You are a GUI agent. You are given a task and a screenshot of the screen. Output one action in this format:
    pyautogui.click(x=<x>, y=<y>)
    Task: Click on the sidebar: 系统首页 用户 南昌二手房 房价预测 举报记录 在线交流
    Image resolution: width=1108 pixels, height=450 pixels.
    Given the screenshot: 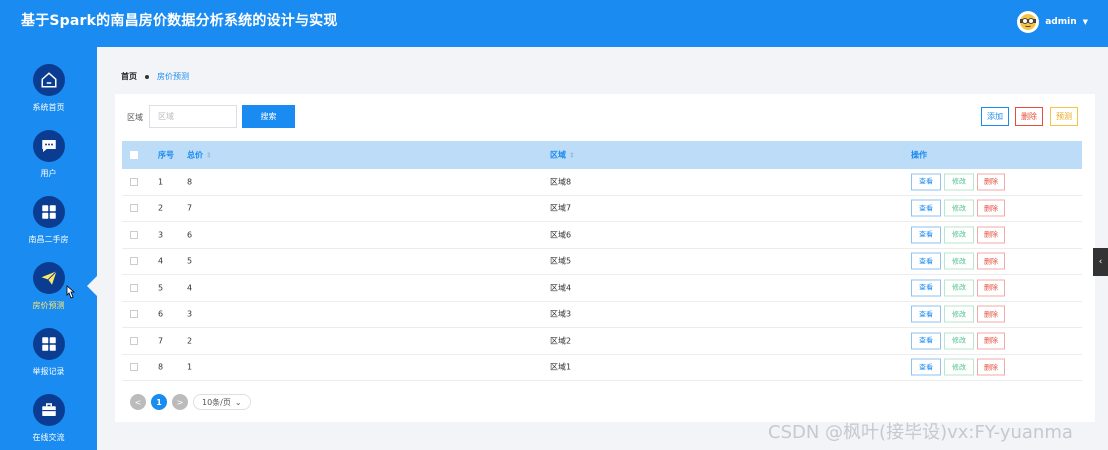 What is the action you would take?
    pyautogui.click(x=48, y=248)
    